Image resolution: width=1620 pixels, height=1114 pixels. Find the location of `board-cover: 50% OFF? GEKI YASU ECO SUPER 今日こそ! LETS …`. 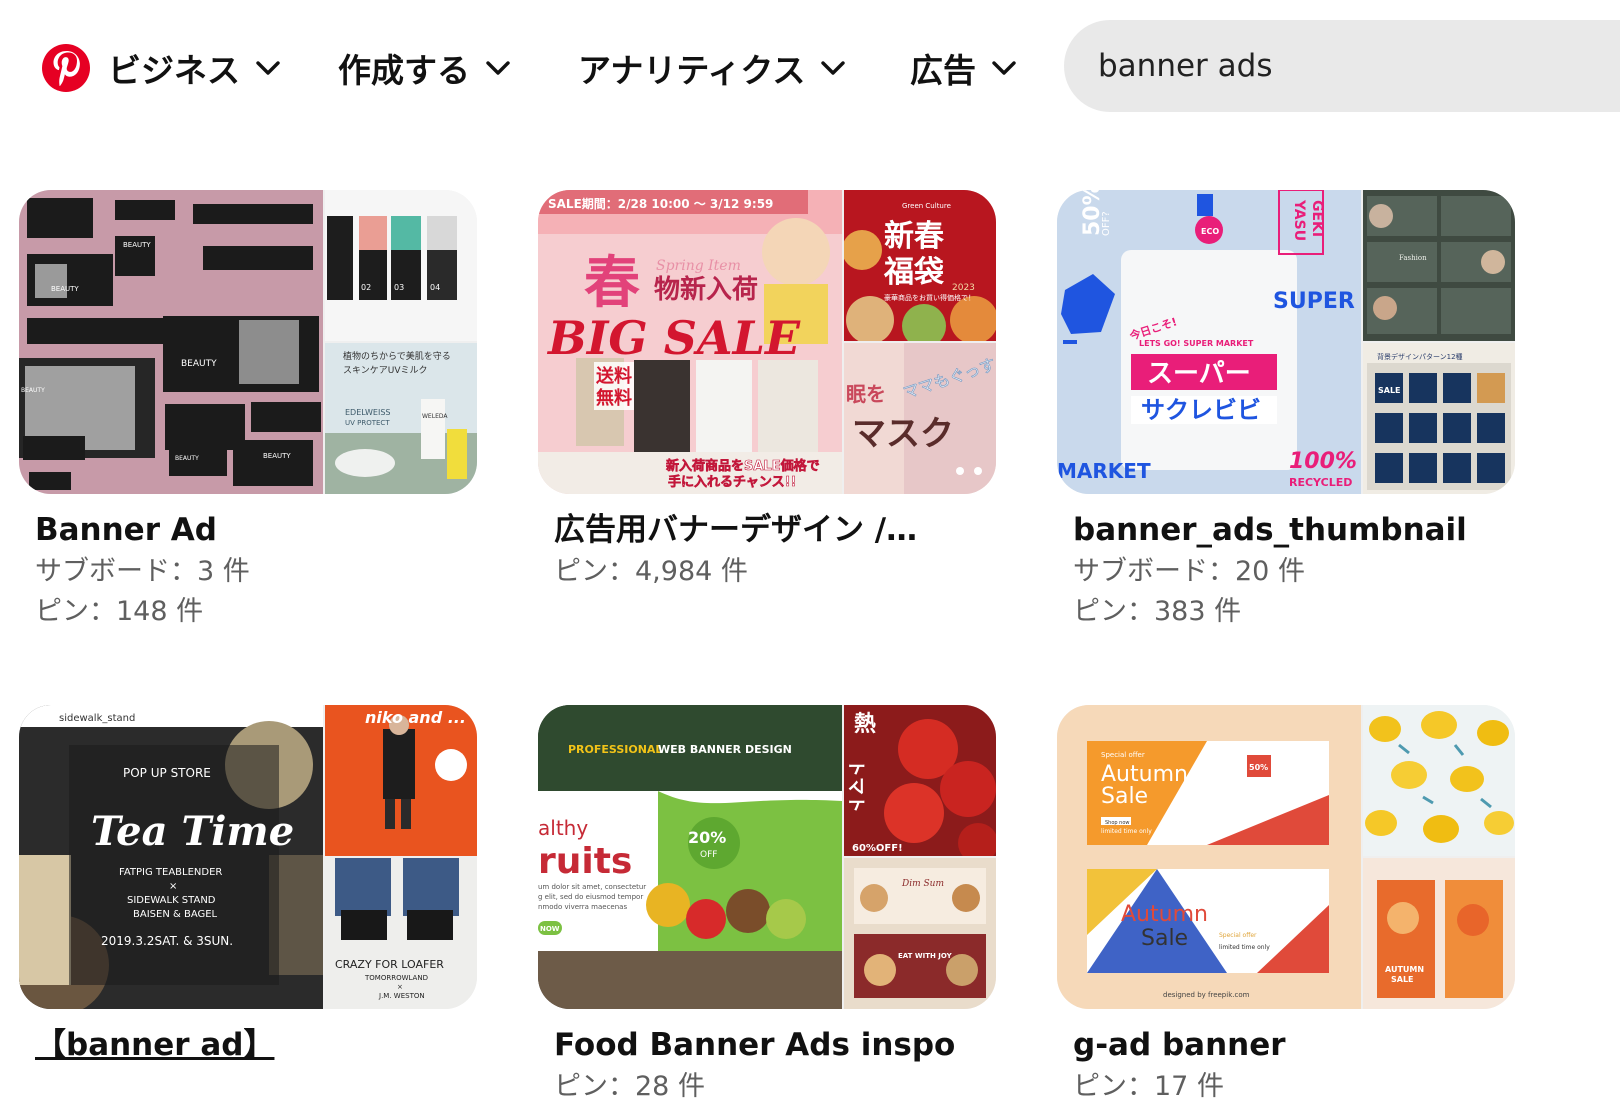

board-cover: 50% OFF? GEKI YASU ECO SUPER 今日こそ! LETS … is located at coordinates (1286, 342).